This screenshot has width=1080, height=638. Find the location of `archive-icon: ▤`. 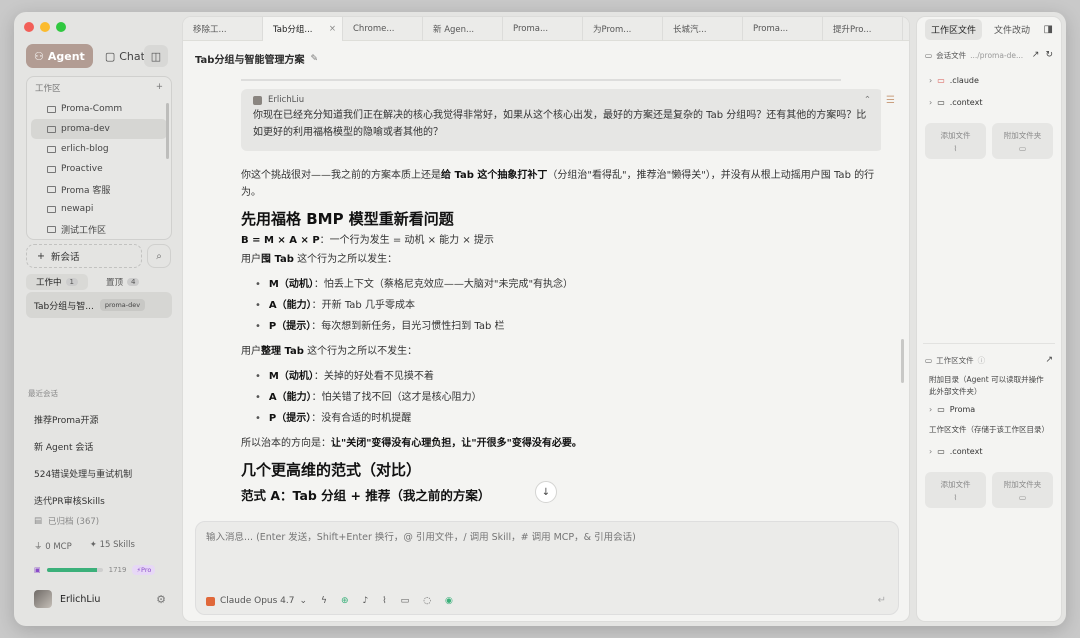

archive-icon: ▤ is located at coordinates (38, 521).